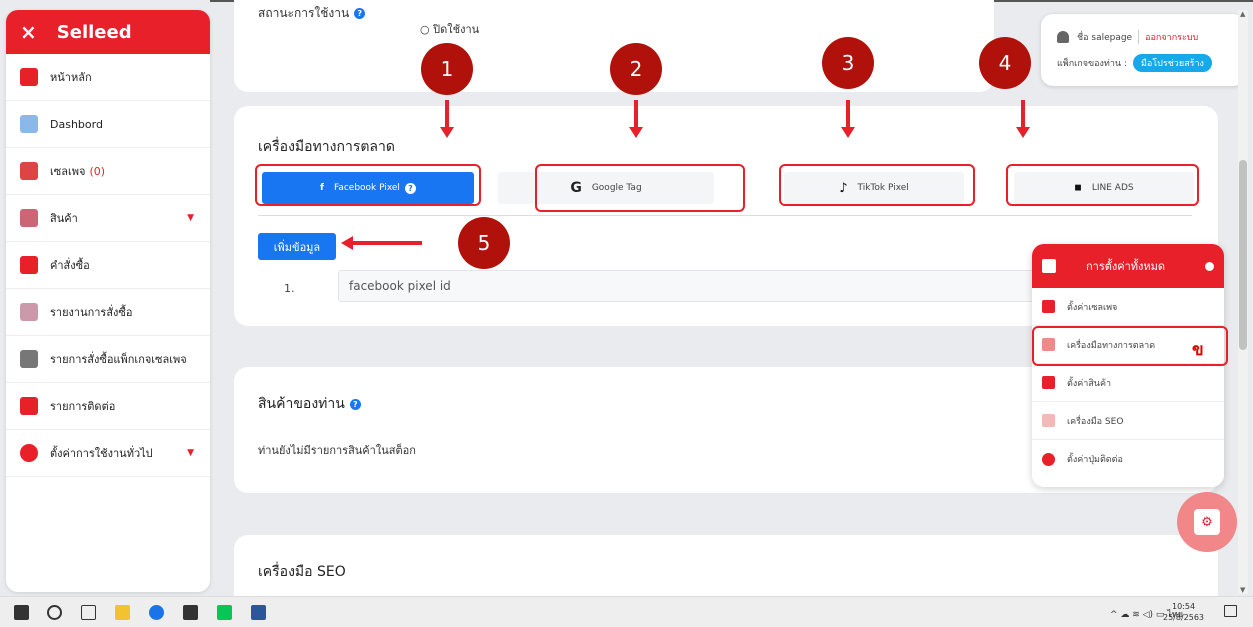  Describe the element at coordinates (83, 406) in the screenshot. I see `sidebar-item-label: รายการติดต่อ` at that location.